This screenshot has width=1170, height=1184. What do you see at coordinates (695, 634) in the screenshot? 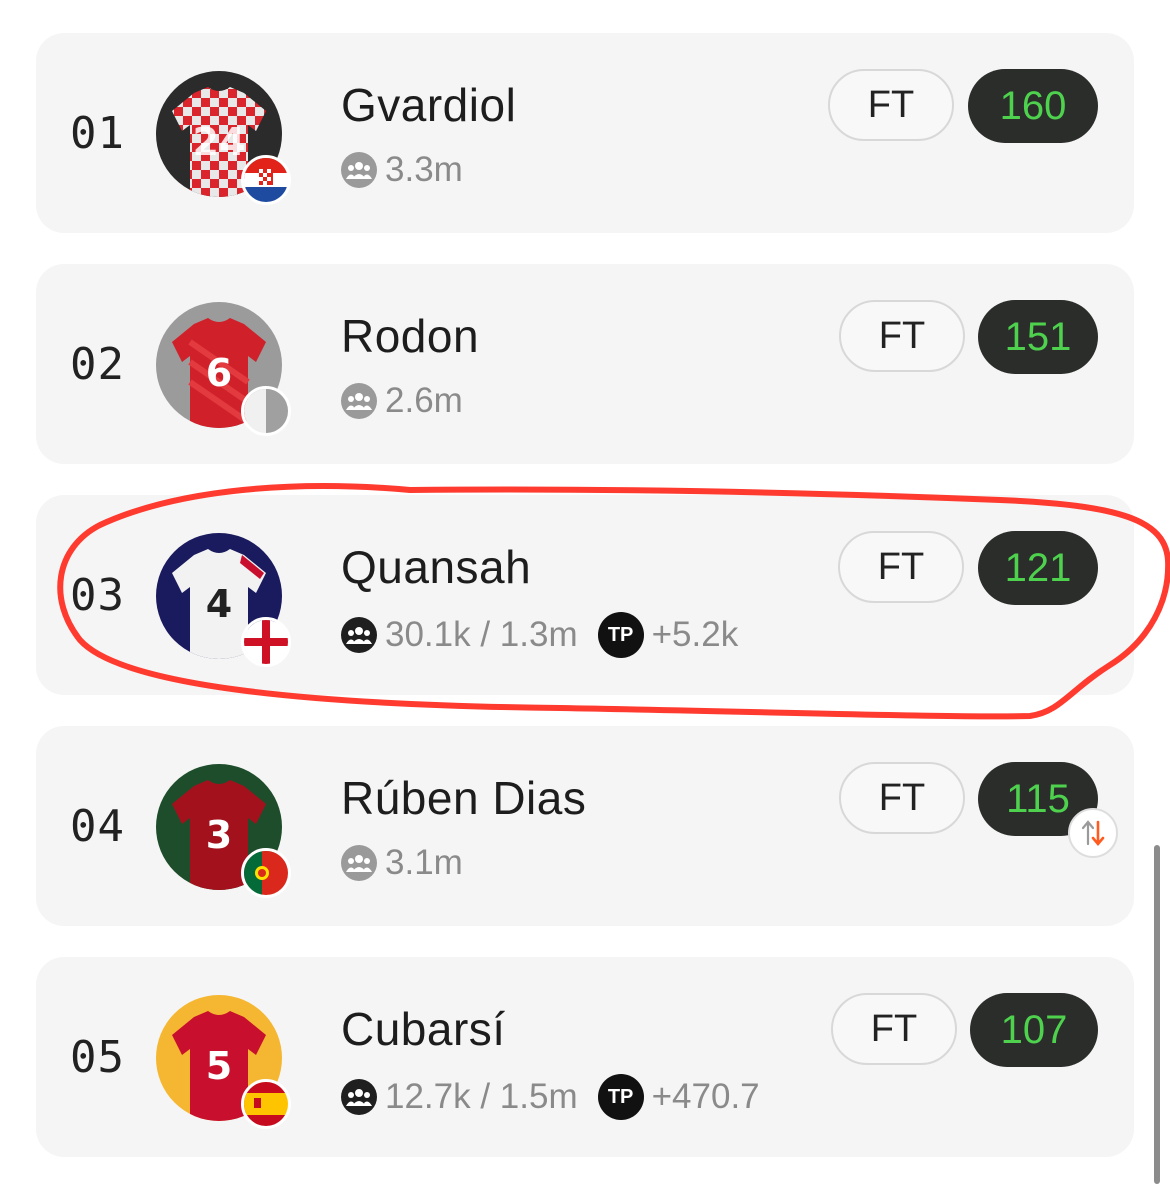
I see `tp-value: +5.2k` at bounding box center [695, 634].